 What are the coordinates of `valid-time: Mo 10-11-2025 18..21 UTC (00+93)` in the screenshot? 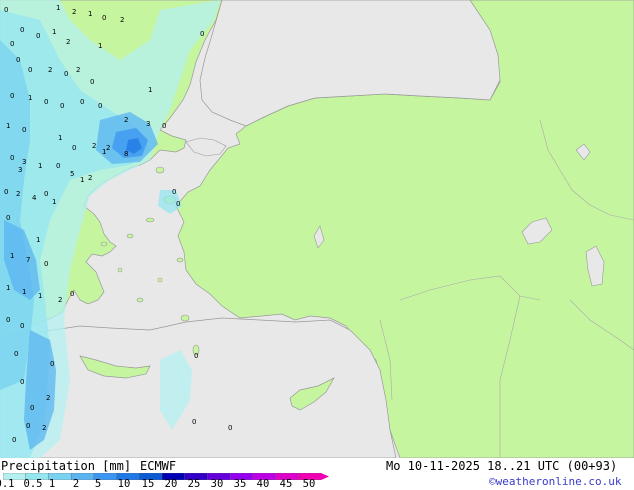 It's located at (502, 466).